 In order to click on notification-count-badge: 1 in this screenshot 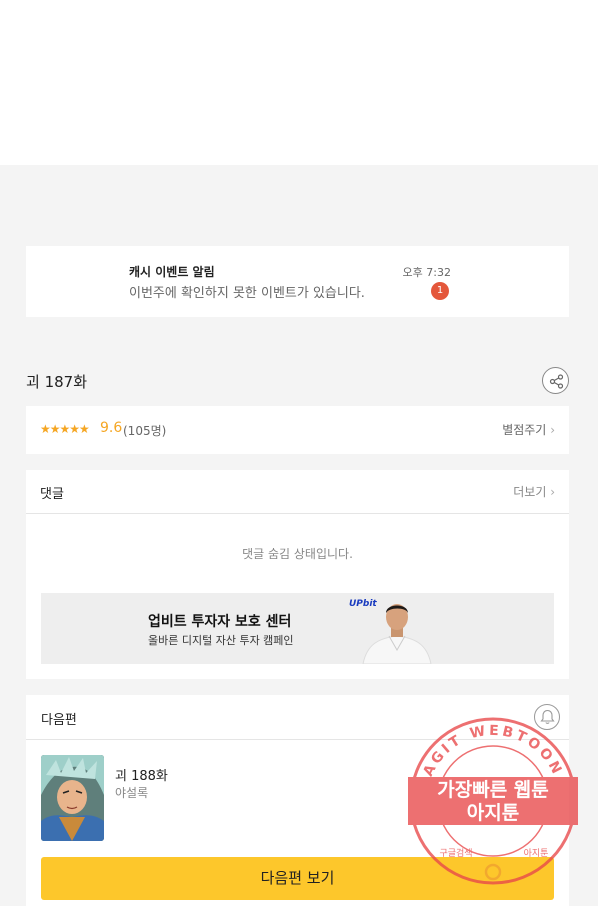, I will do `click(440, 291)`.